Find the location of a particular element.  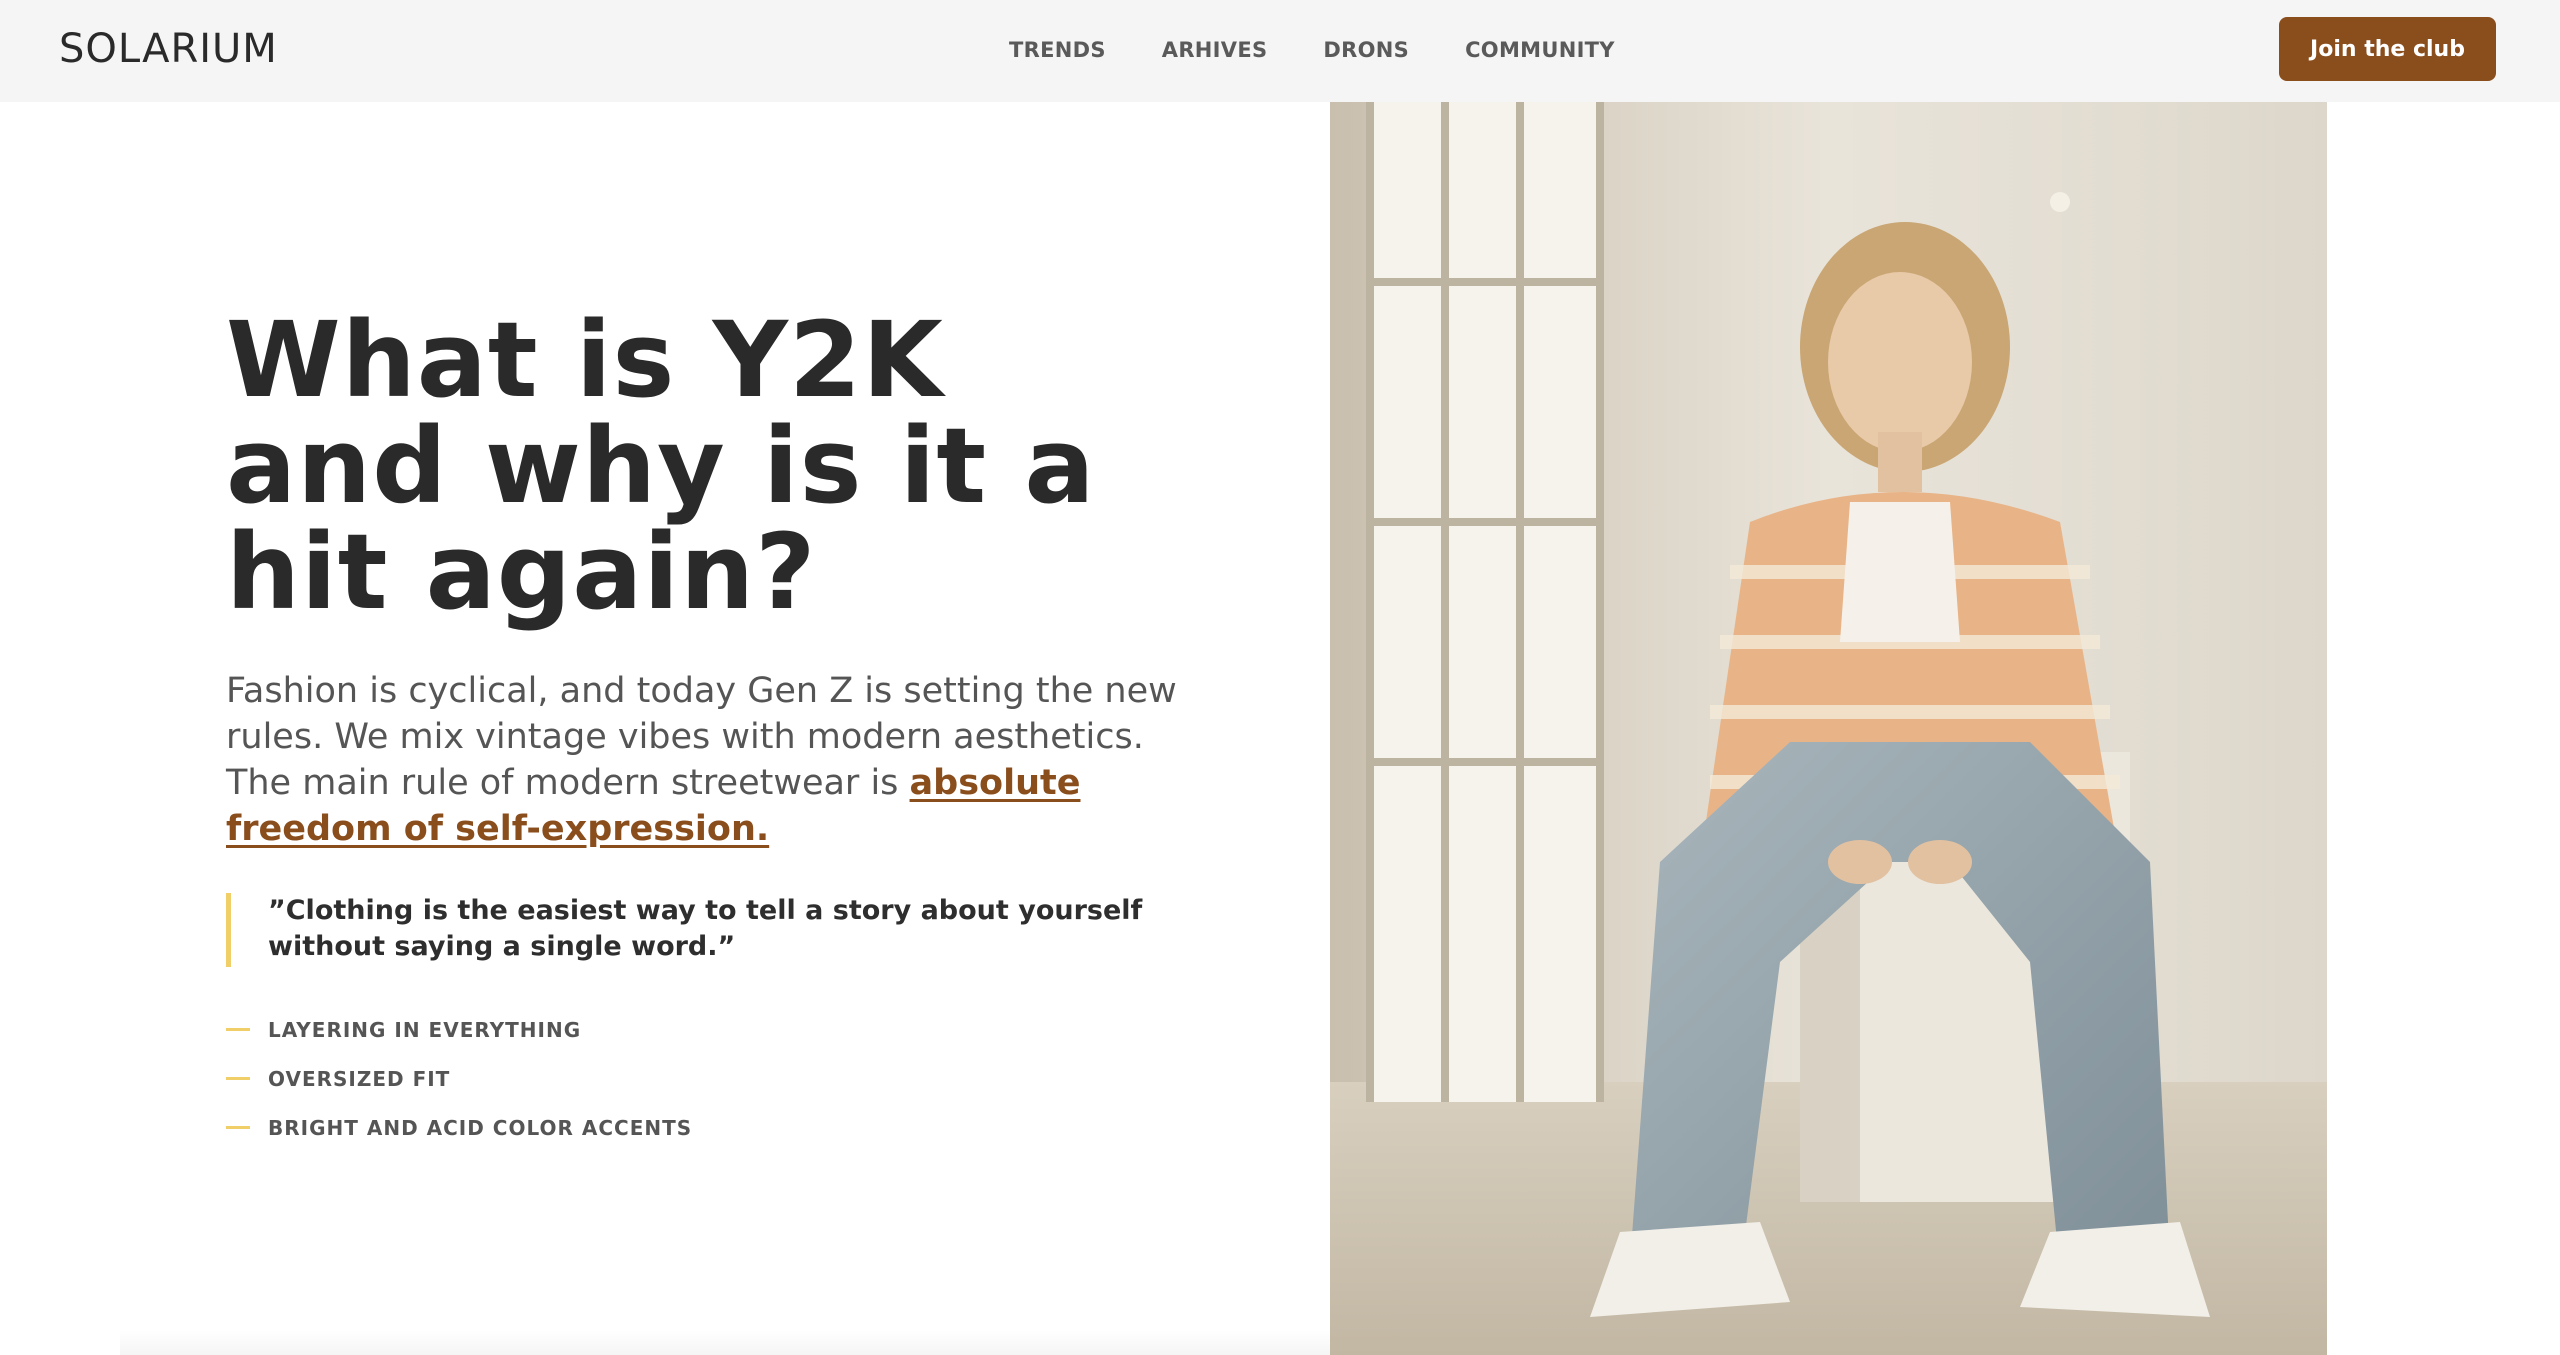

nav-link-trends: TRENDS is located at coordinates (1057, 50).